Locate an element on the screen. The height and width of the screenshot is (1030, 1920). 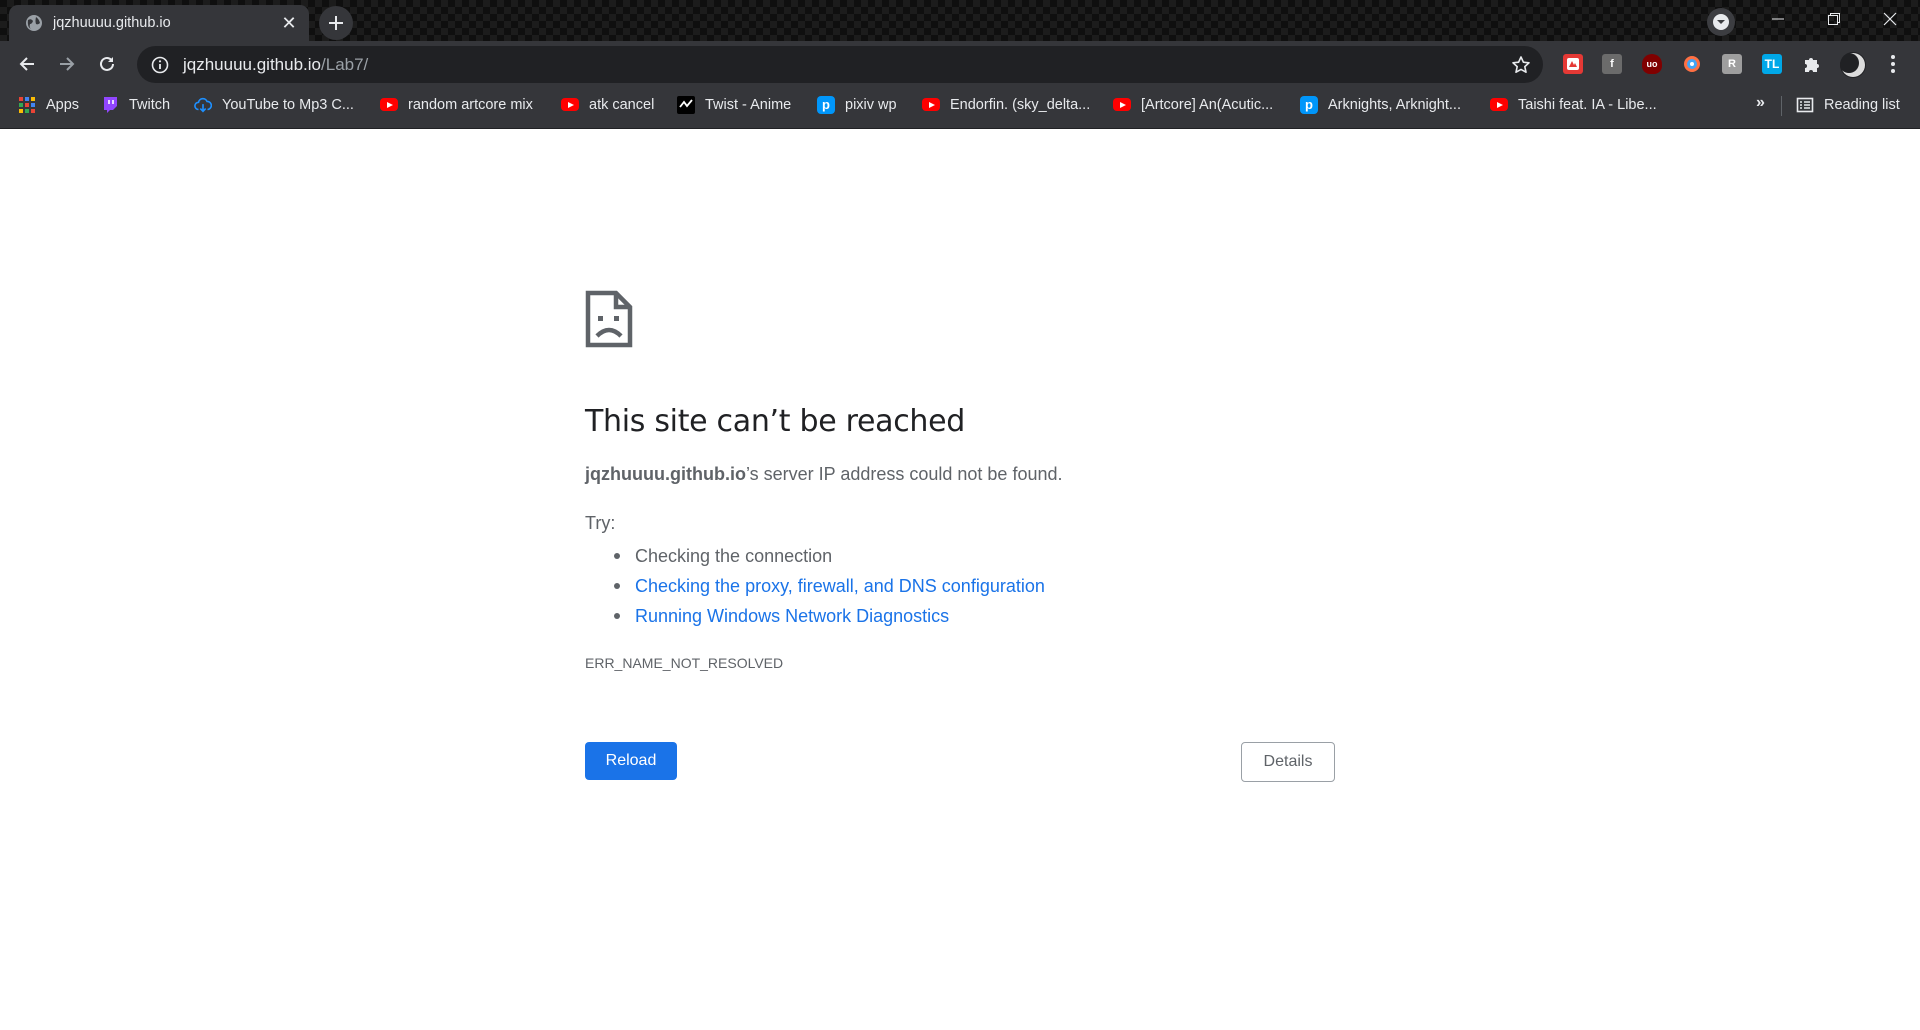
bookmark-star-icon is located at coordinates (1521, 65).